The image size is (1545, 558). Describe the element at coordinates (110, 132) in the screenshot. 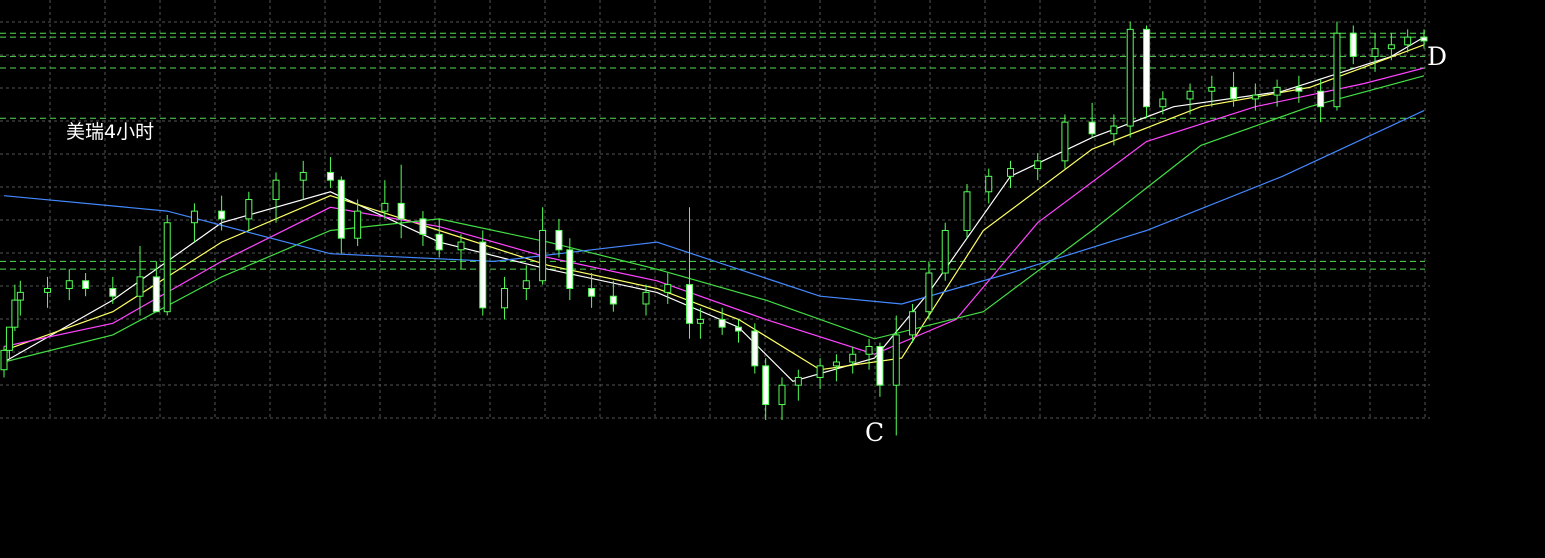

I see `chart-title: 美瑞4小时` at that location.